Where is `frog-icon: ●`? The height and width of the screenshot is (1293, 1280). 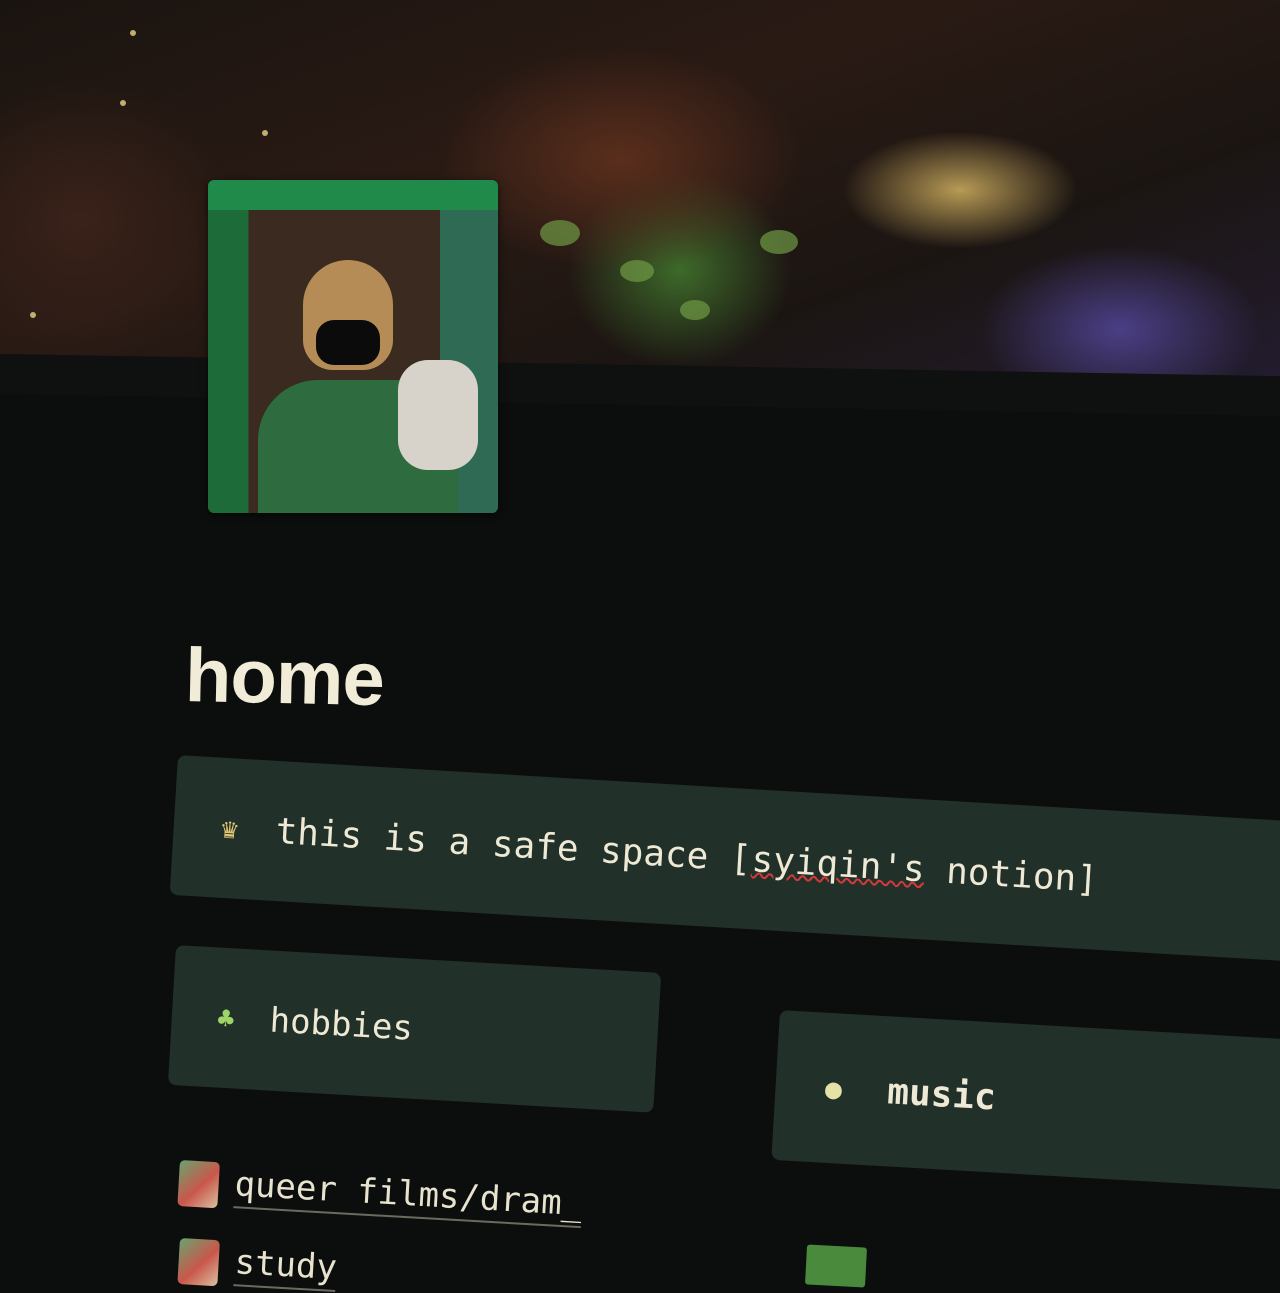 frog-icon: ● is located at coordinates (833, 1088).